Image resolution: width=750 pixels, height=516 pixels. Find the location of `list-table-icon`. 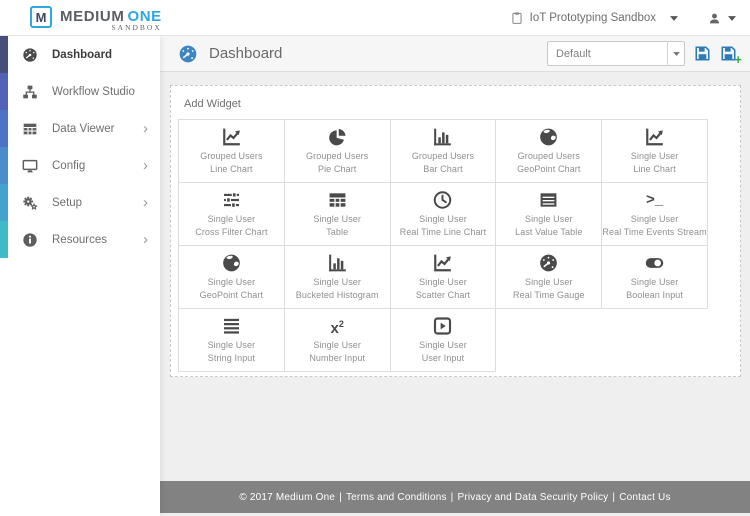

list-table-icon is located at coordinates (548, 200).